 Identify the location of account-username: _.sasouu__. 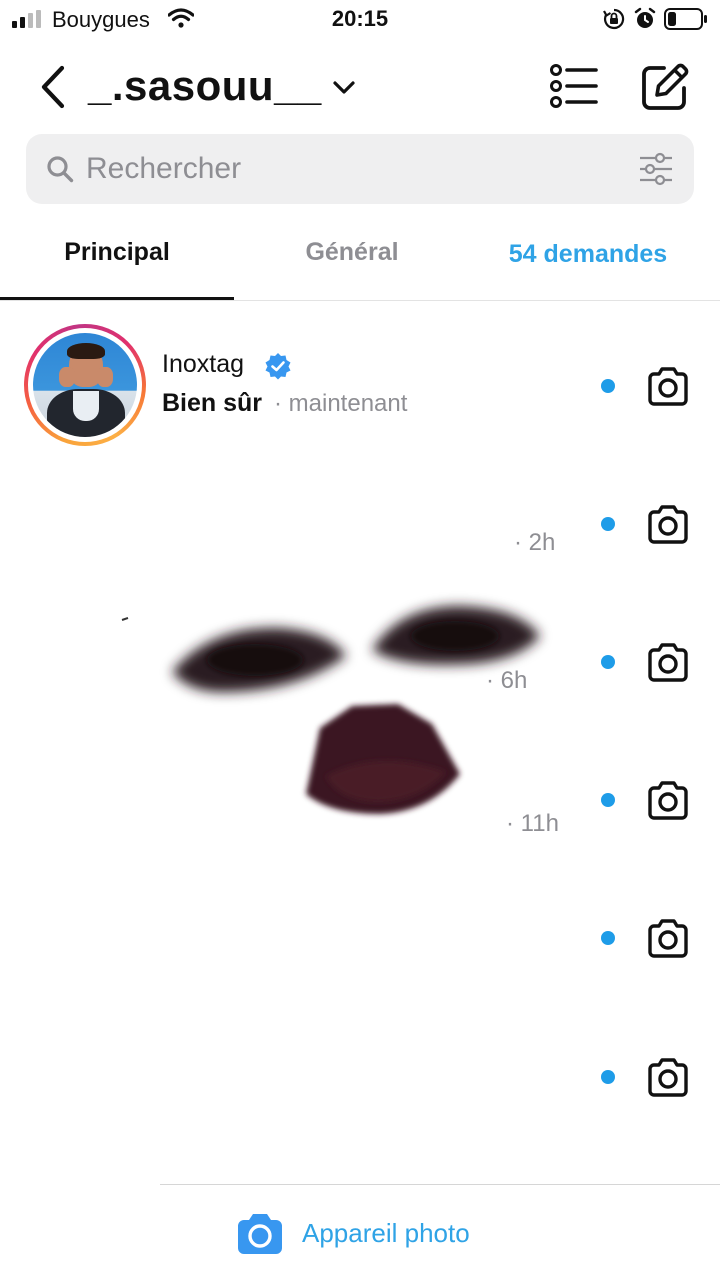
(205, 85).